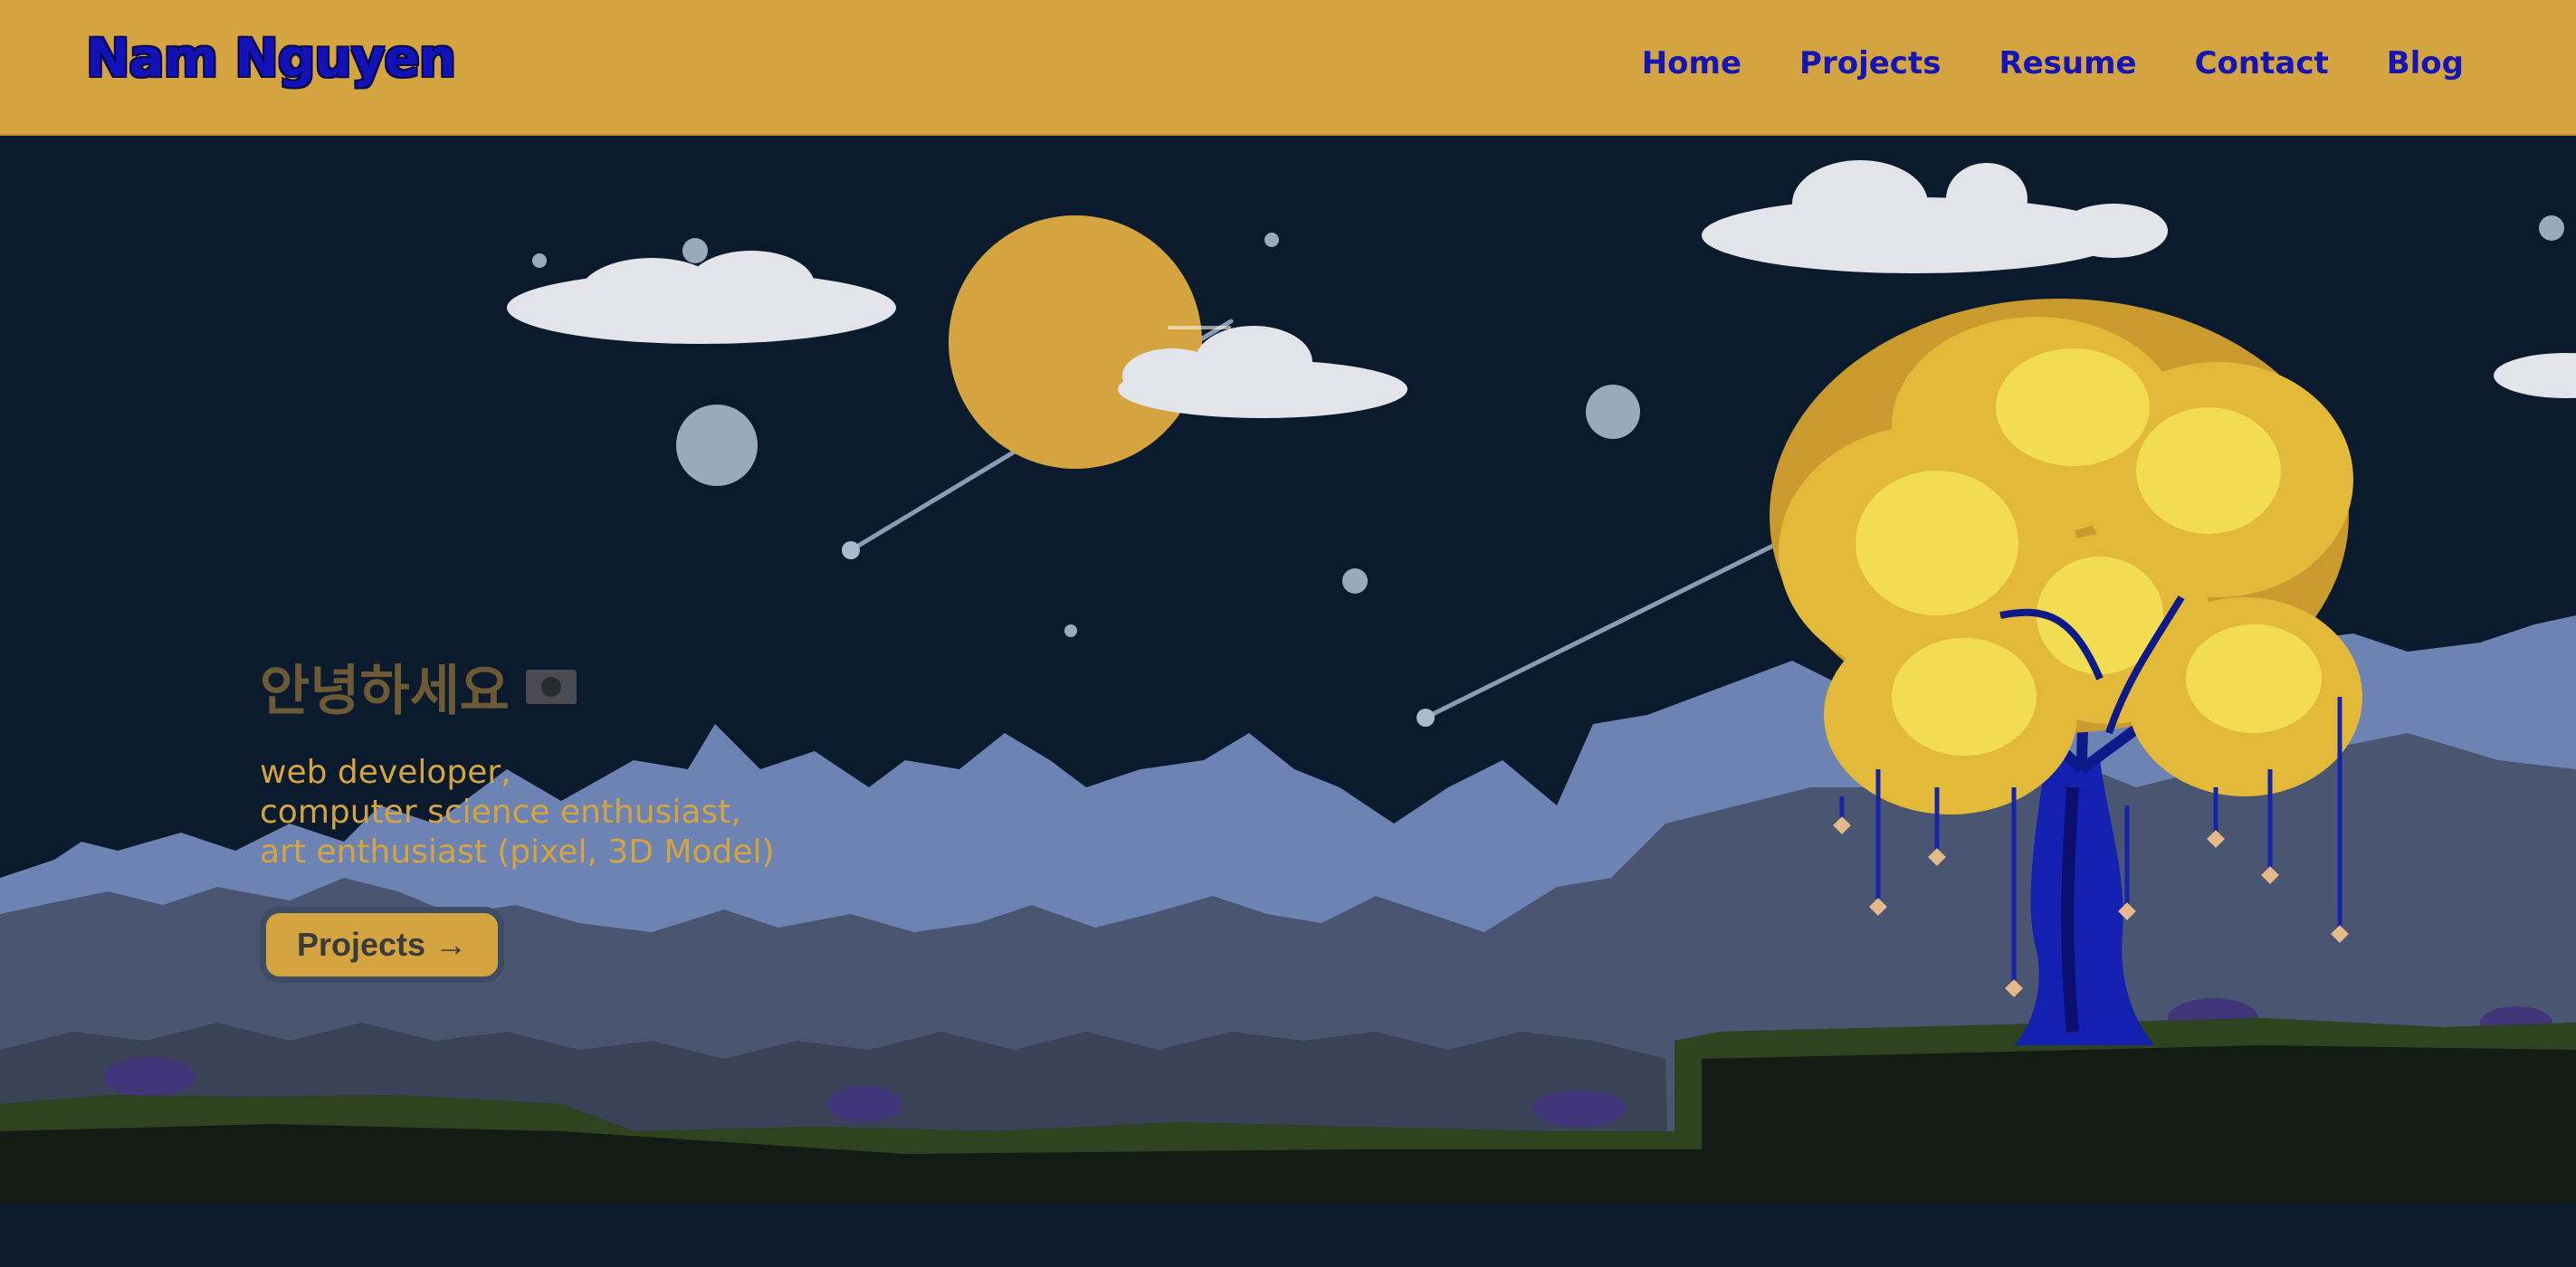  Describe the element at coordinates (2425, 63) in the screenshot. I see `nav-blog-link: Blog` at that location.